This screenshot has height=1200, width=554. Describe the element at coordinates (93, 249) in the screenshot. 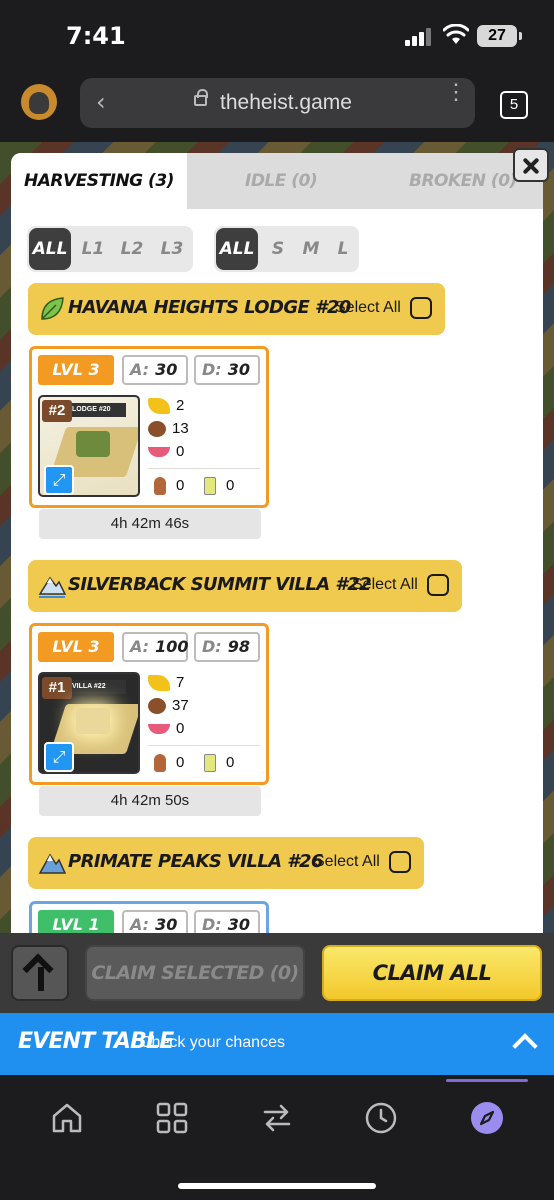

I see `level-filter-l1: L1` at that location.